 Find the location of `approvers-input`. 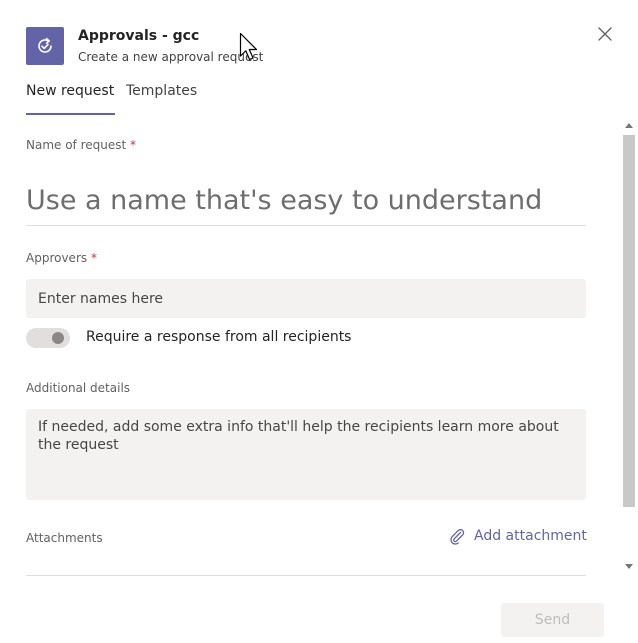

approvers-input is located at coordinates (306, 298).